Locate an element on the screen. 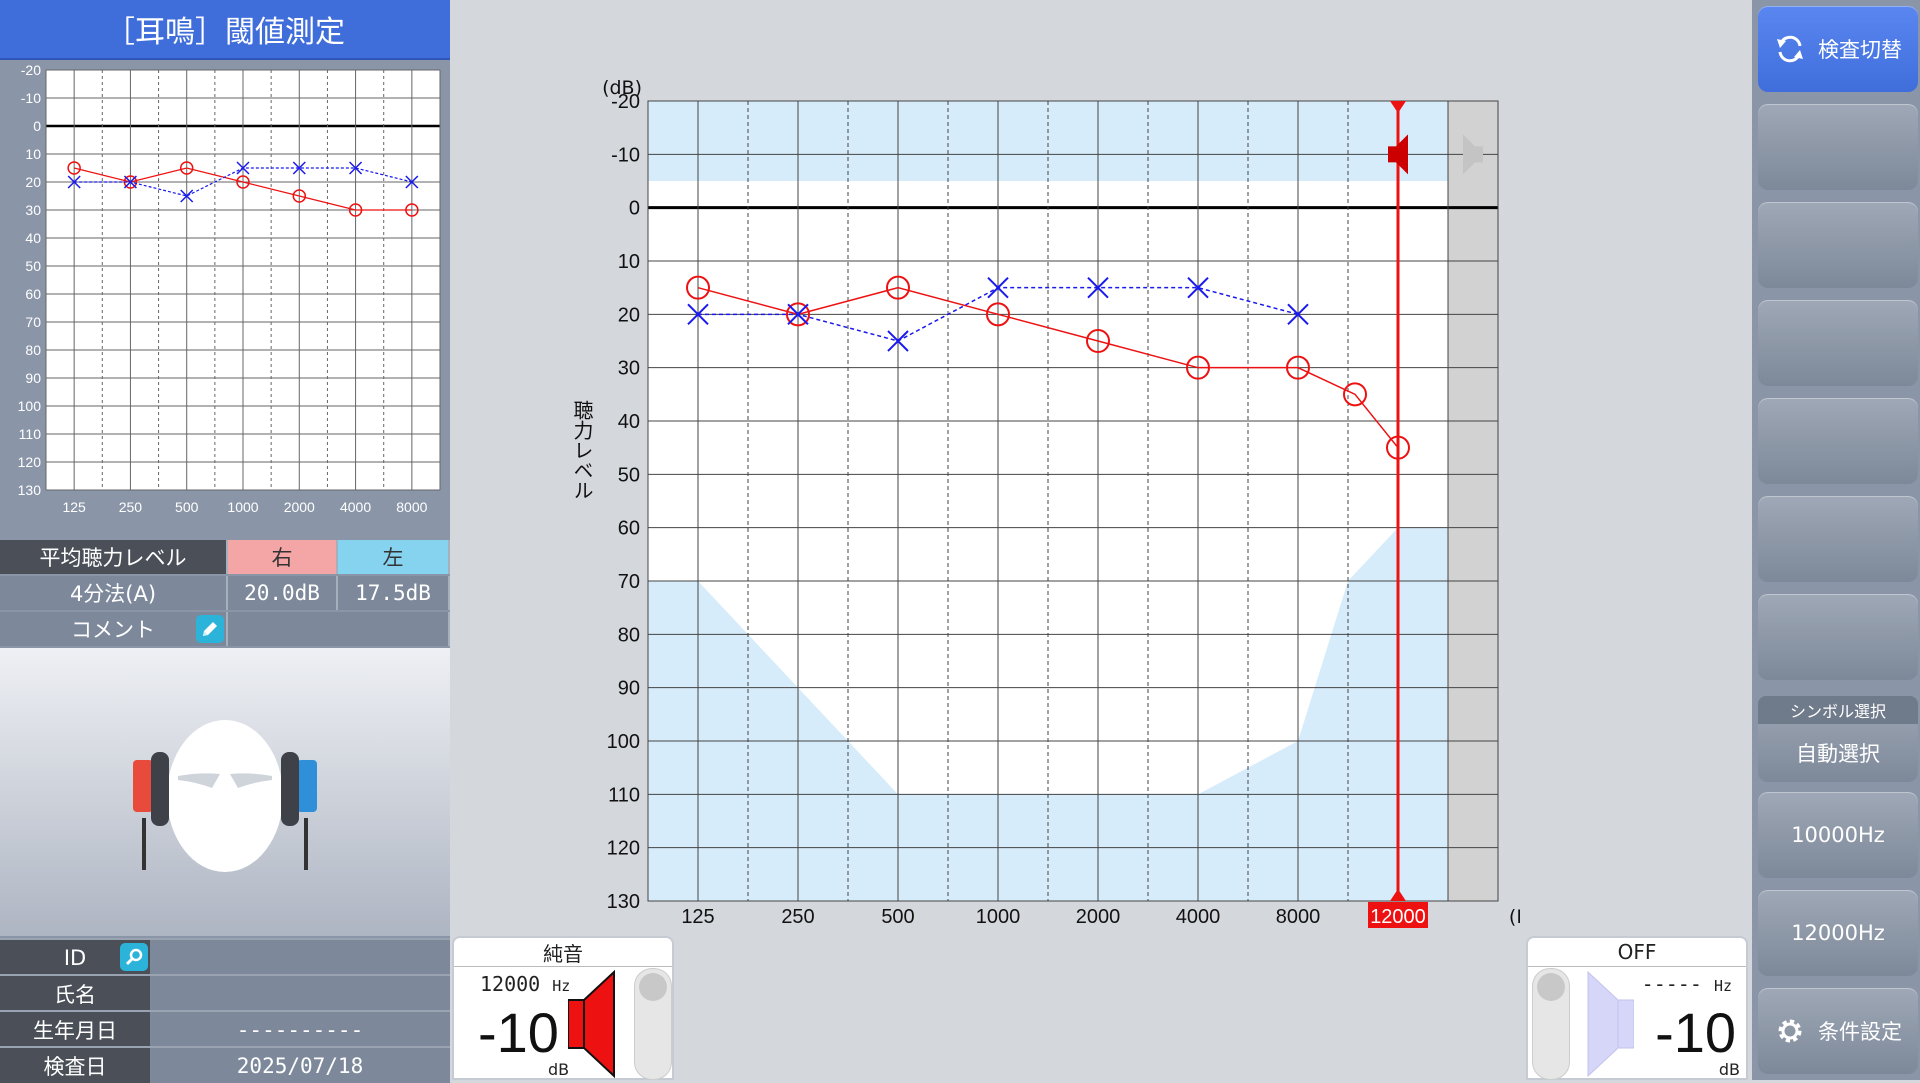 The height and width of the screenshot is (1083, 1920). out-of-range-top is located at coordinates (1048, 141).